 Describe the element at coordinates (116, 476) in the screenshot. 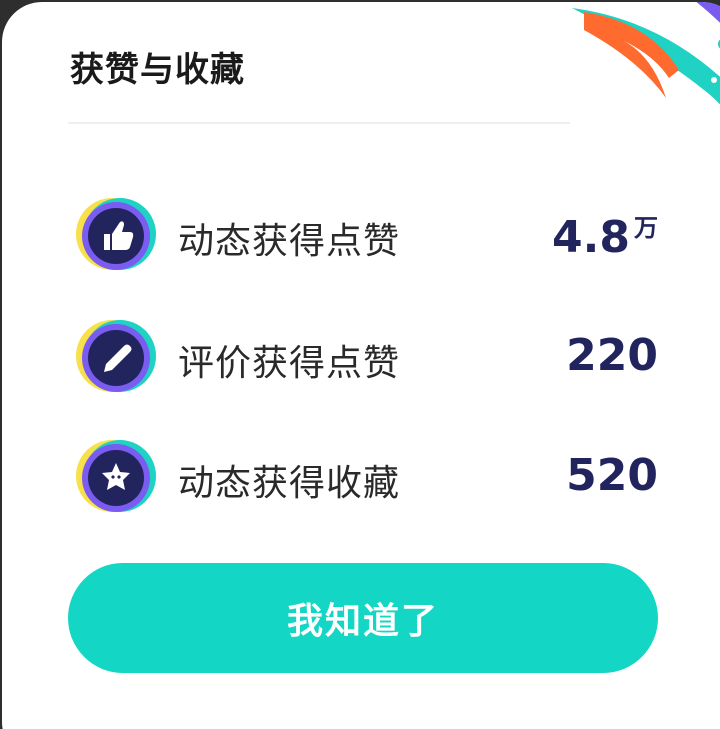

I see `star-icon` at that location.